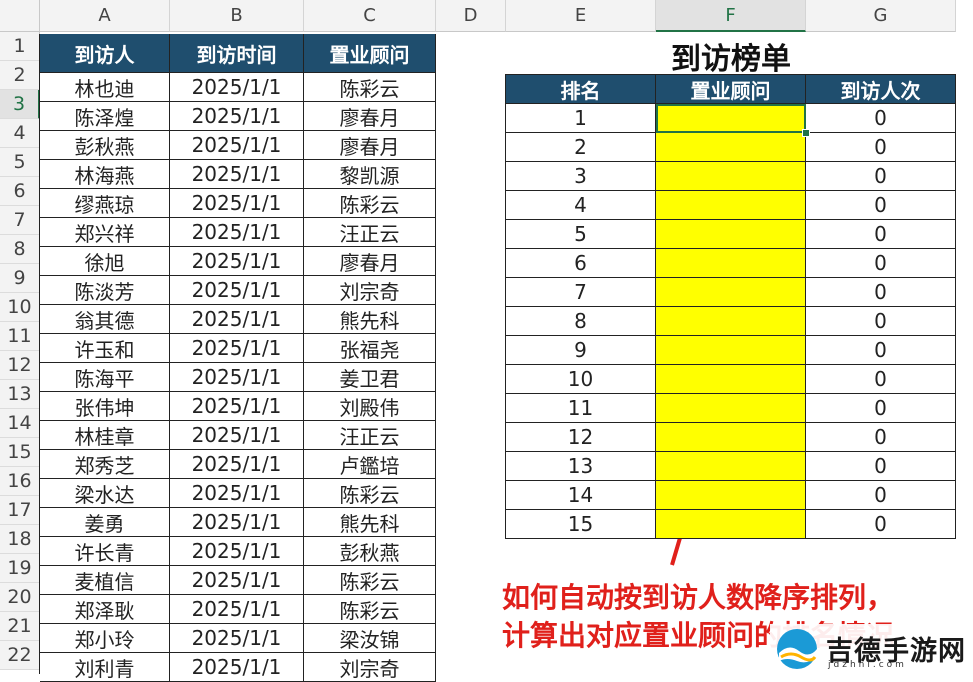 This screenshot has height=682, width=973. What do you see at coordinates (20, 655) in the screenshot?
I see `row-header-22: 22` at bounding box center [20, 655].